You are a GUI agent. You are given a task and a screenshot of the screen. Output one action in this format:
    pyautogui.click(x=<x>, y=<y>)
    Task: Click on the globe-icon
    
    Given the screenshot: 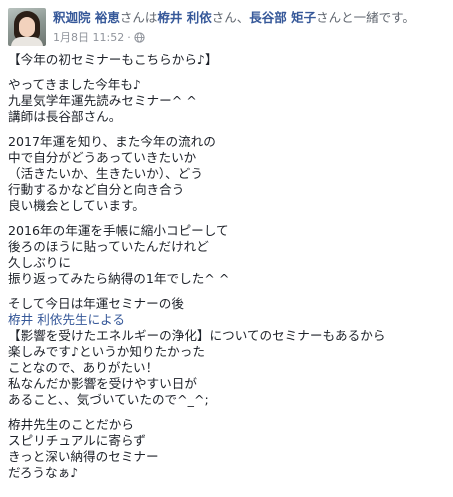 What is the action you would take?
    pyautogui.click(x=139, y=39)
    